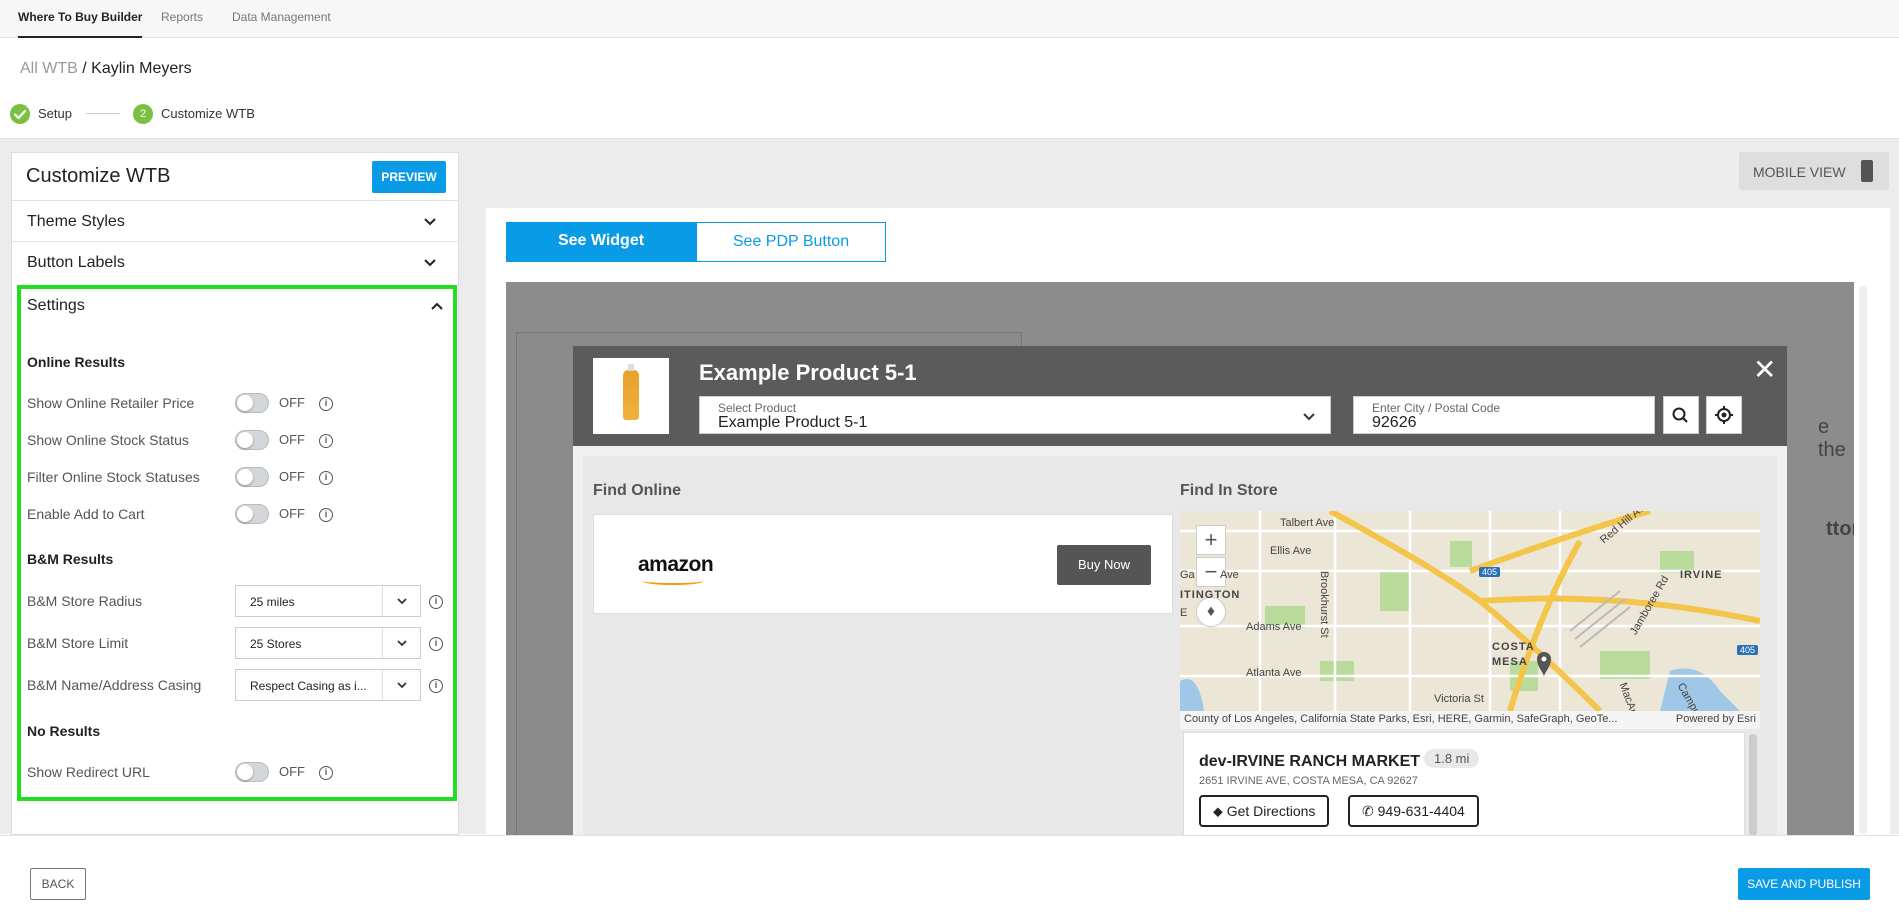 This screenshot has height=915, width=1899. I want to click on background-text: tton, so click(1840, 529).